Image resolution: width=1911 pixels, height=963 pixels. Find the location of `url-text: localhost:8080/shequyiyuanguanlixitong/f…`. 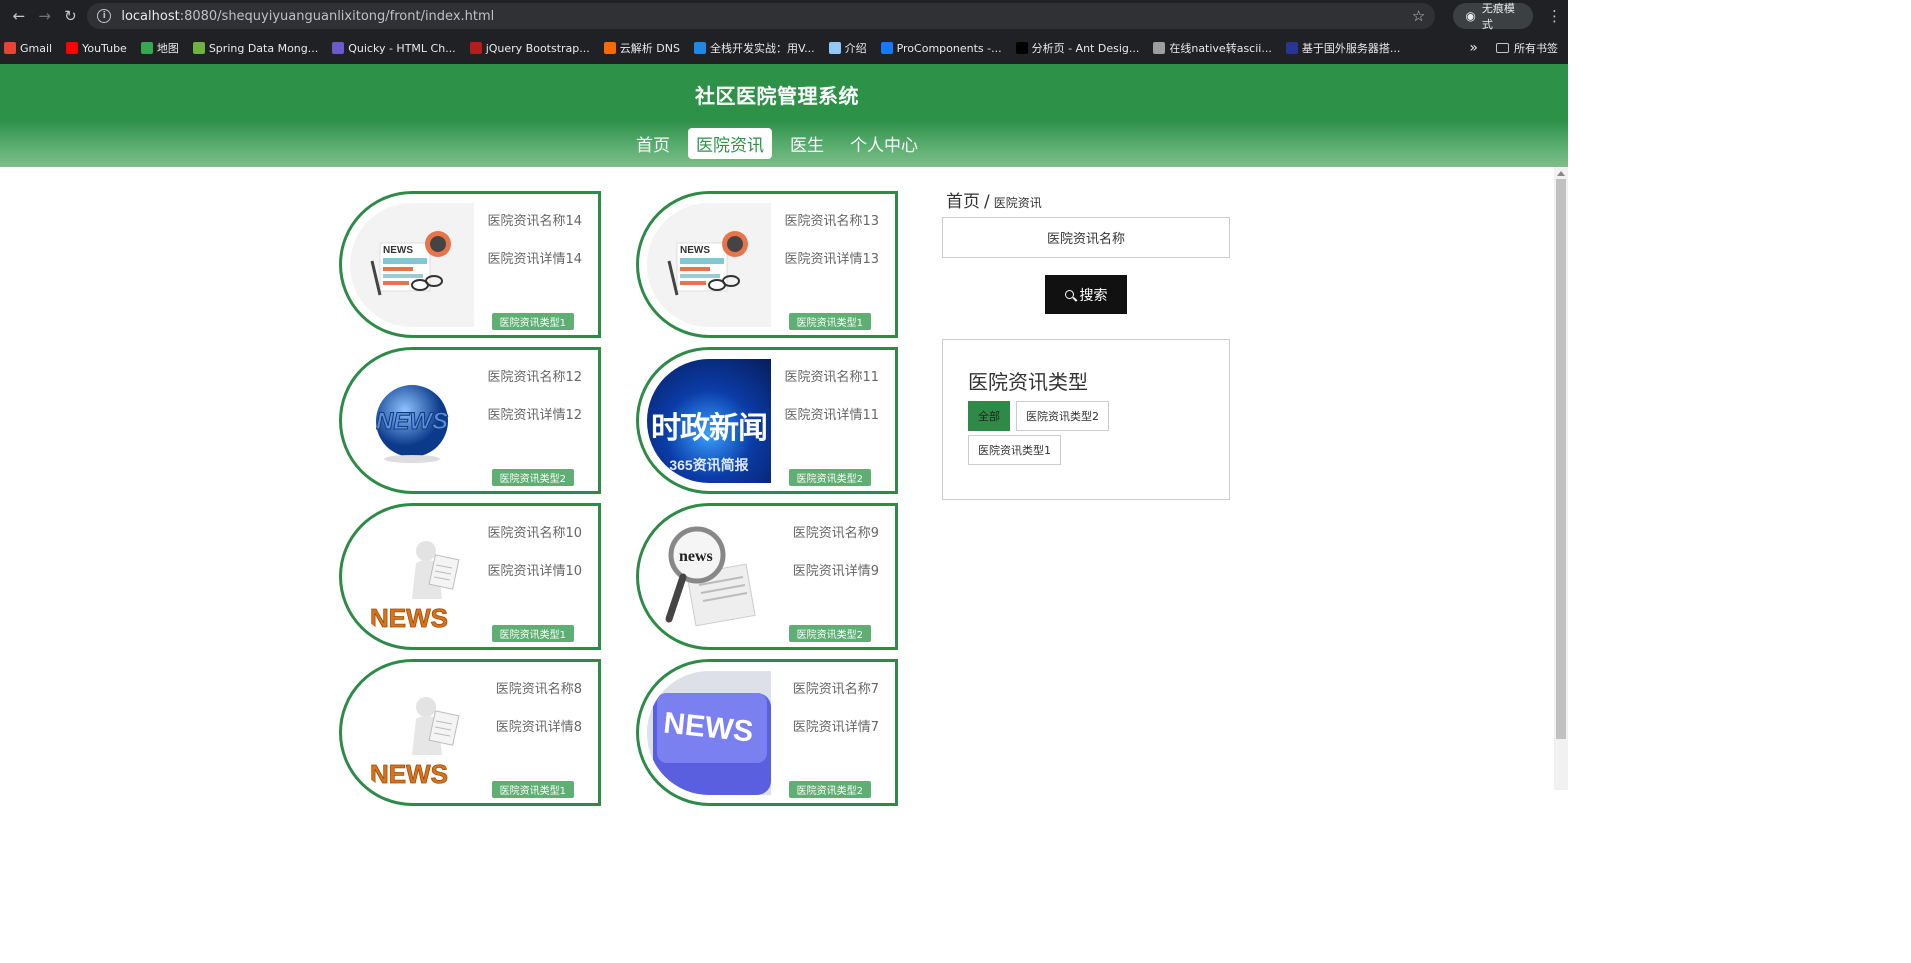

url-text: localhost:8080/shequyiyuanguanlixitong/f… is located at coordinates (766, 16).